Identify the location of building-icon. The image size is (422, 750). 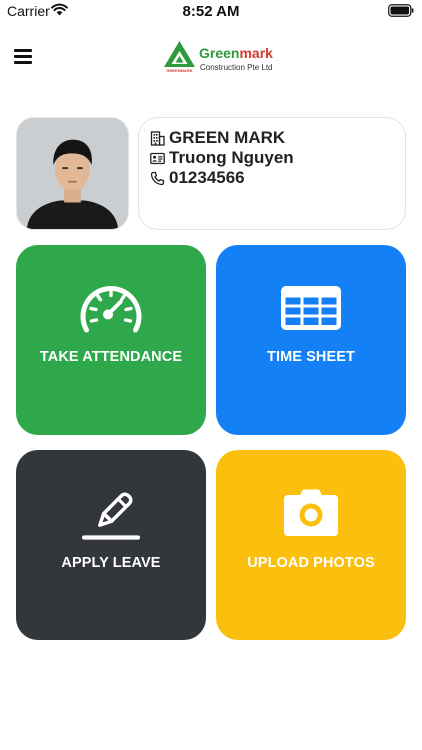
(157, 138).